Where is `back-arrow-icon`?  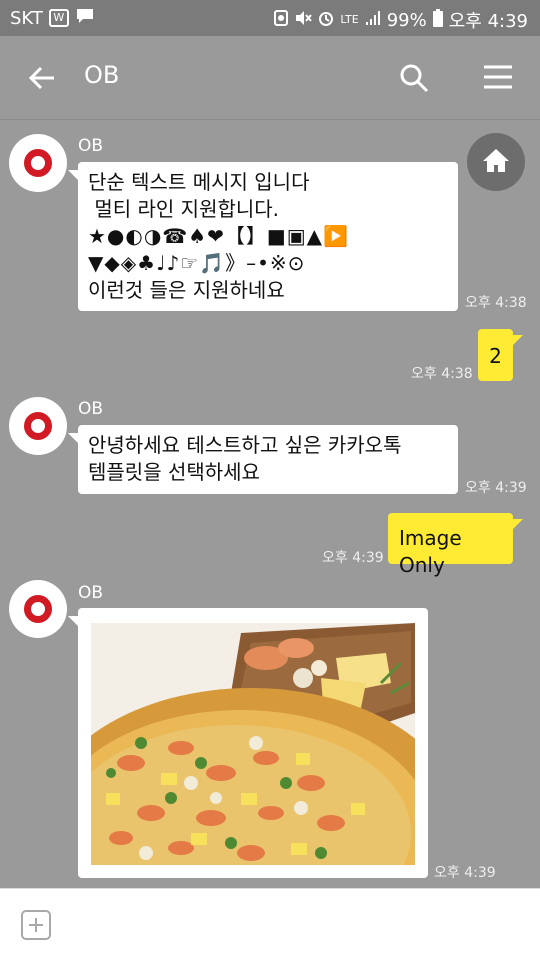 back-arrow-icon is located at coordinates (42, 78).